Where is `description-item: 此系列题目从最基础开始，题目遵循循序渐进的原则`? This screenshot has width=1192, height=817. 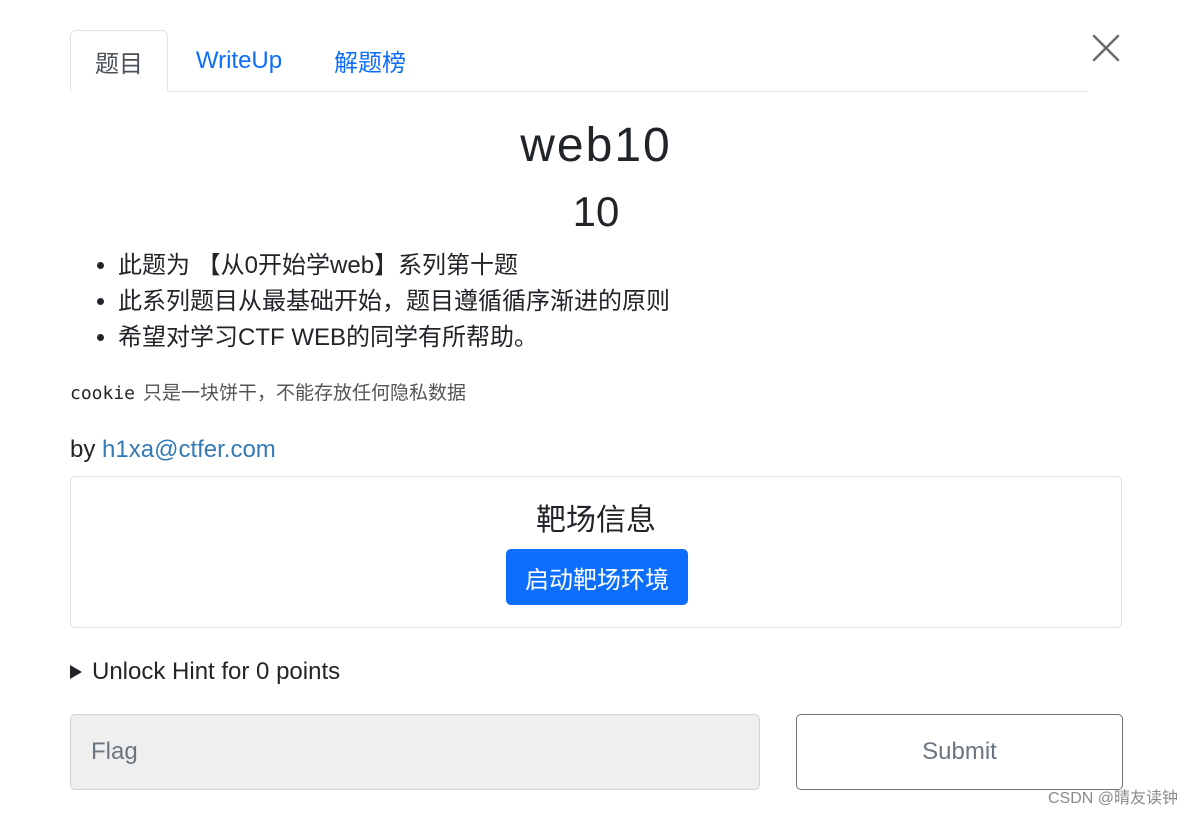 description-item: 此系列题目从最基础开始，题目遵循循序渐进的原则 is located at coordinates (394, 302).